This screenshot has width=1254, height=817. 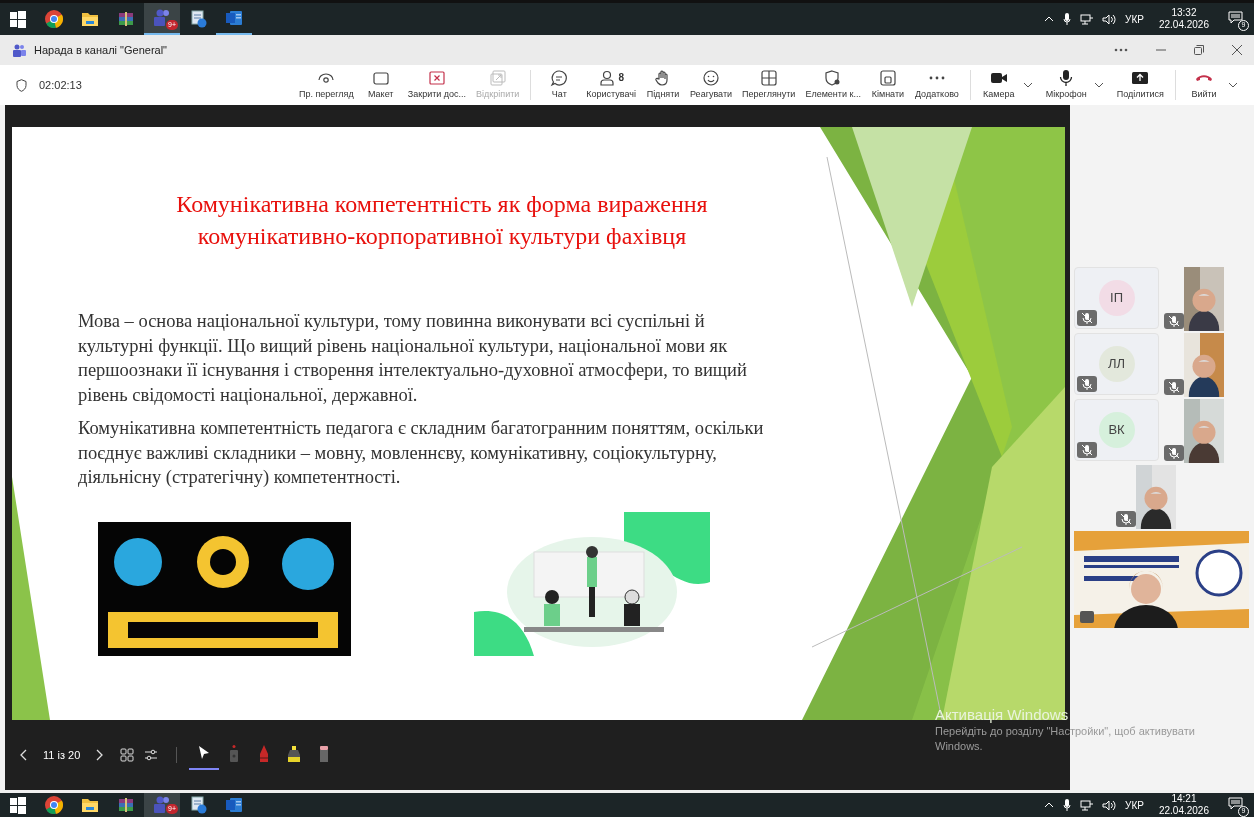 I want to click on person-icon, so click(x=607, y=78).